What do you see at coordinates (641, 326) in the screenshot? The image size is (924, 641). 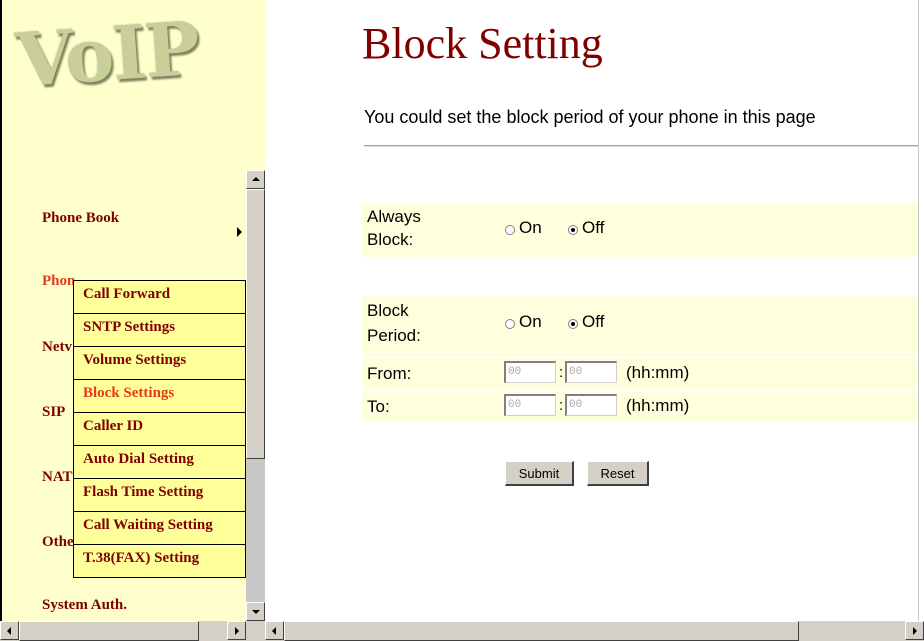 I see `block-period-row: Block Period: On Off` at bounding box center [641, 326].